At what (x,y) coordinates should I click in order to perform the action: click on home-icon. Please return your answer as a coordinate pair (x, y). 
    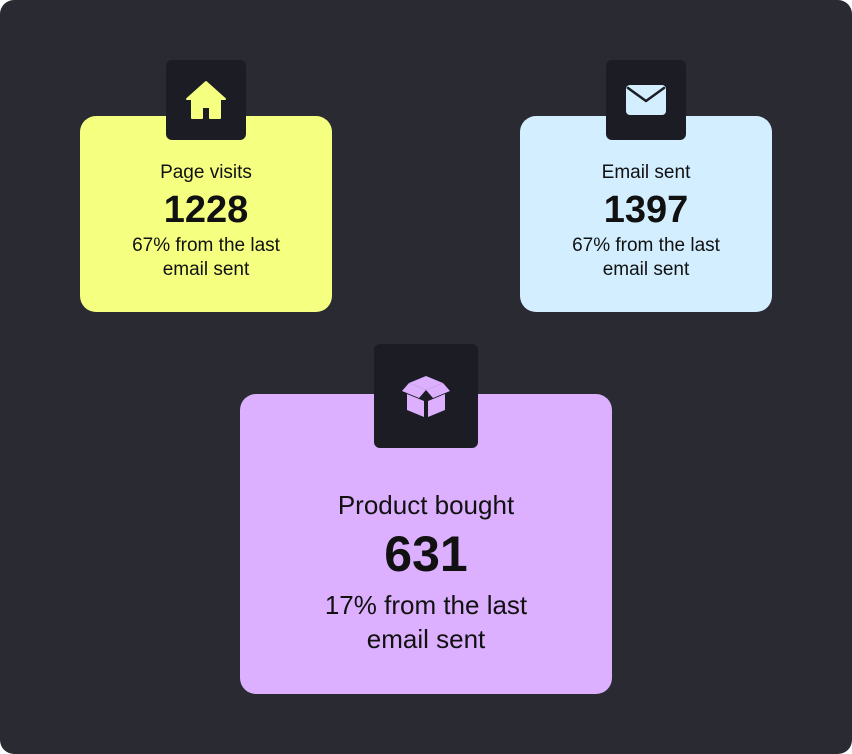
    Looking at the image, I should click on (206, 100).